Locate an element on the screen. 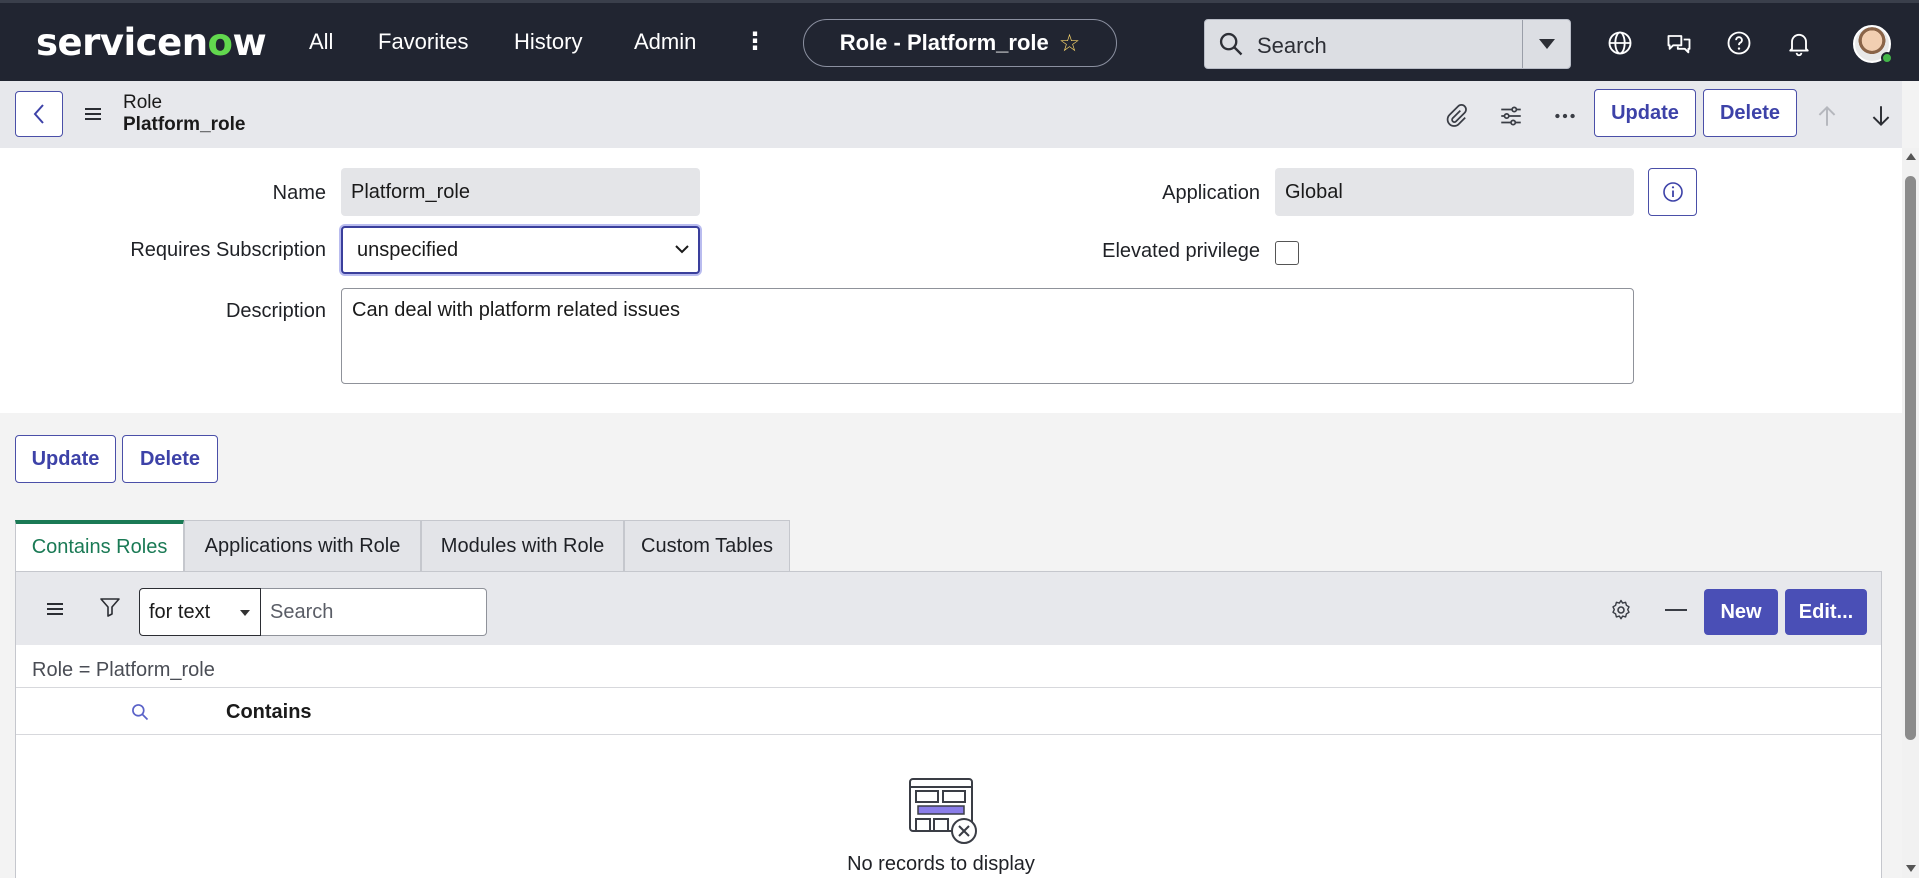 This screenshot has width=1919, height=878. search-scope-dropdown is located at coordinates (1546, 44).